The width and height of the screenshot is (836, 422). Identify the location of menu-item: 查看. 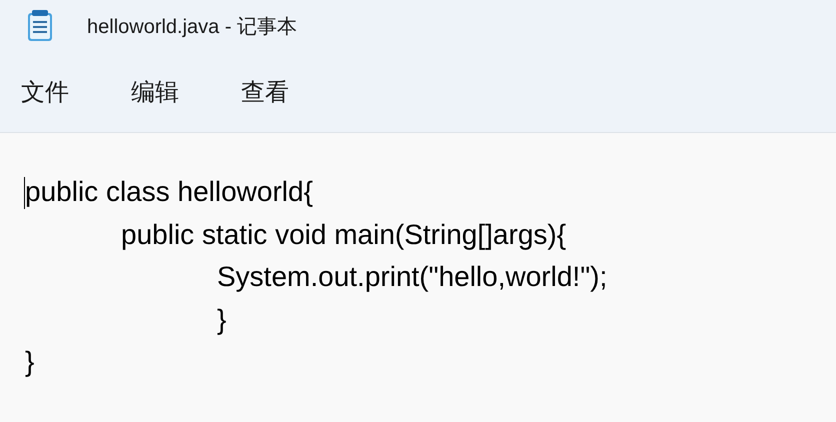
(265, 92).